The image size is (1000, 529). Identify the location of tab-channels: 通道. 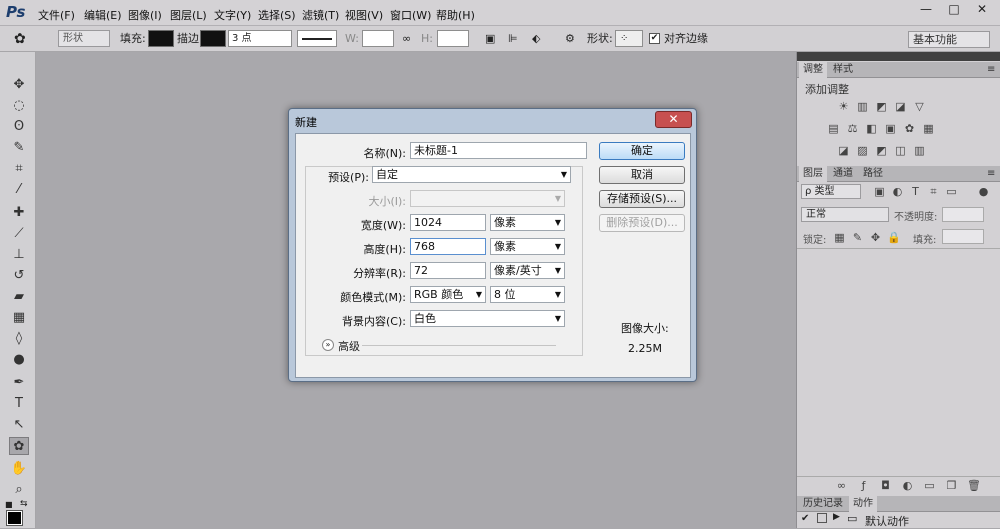
(843, 174).